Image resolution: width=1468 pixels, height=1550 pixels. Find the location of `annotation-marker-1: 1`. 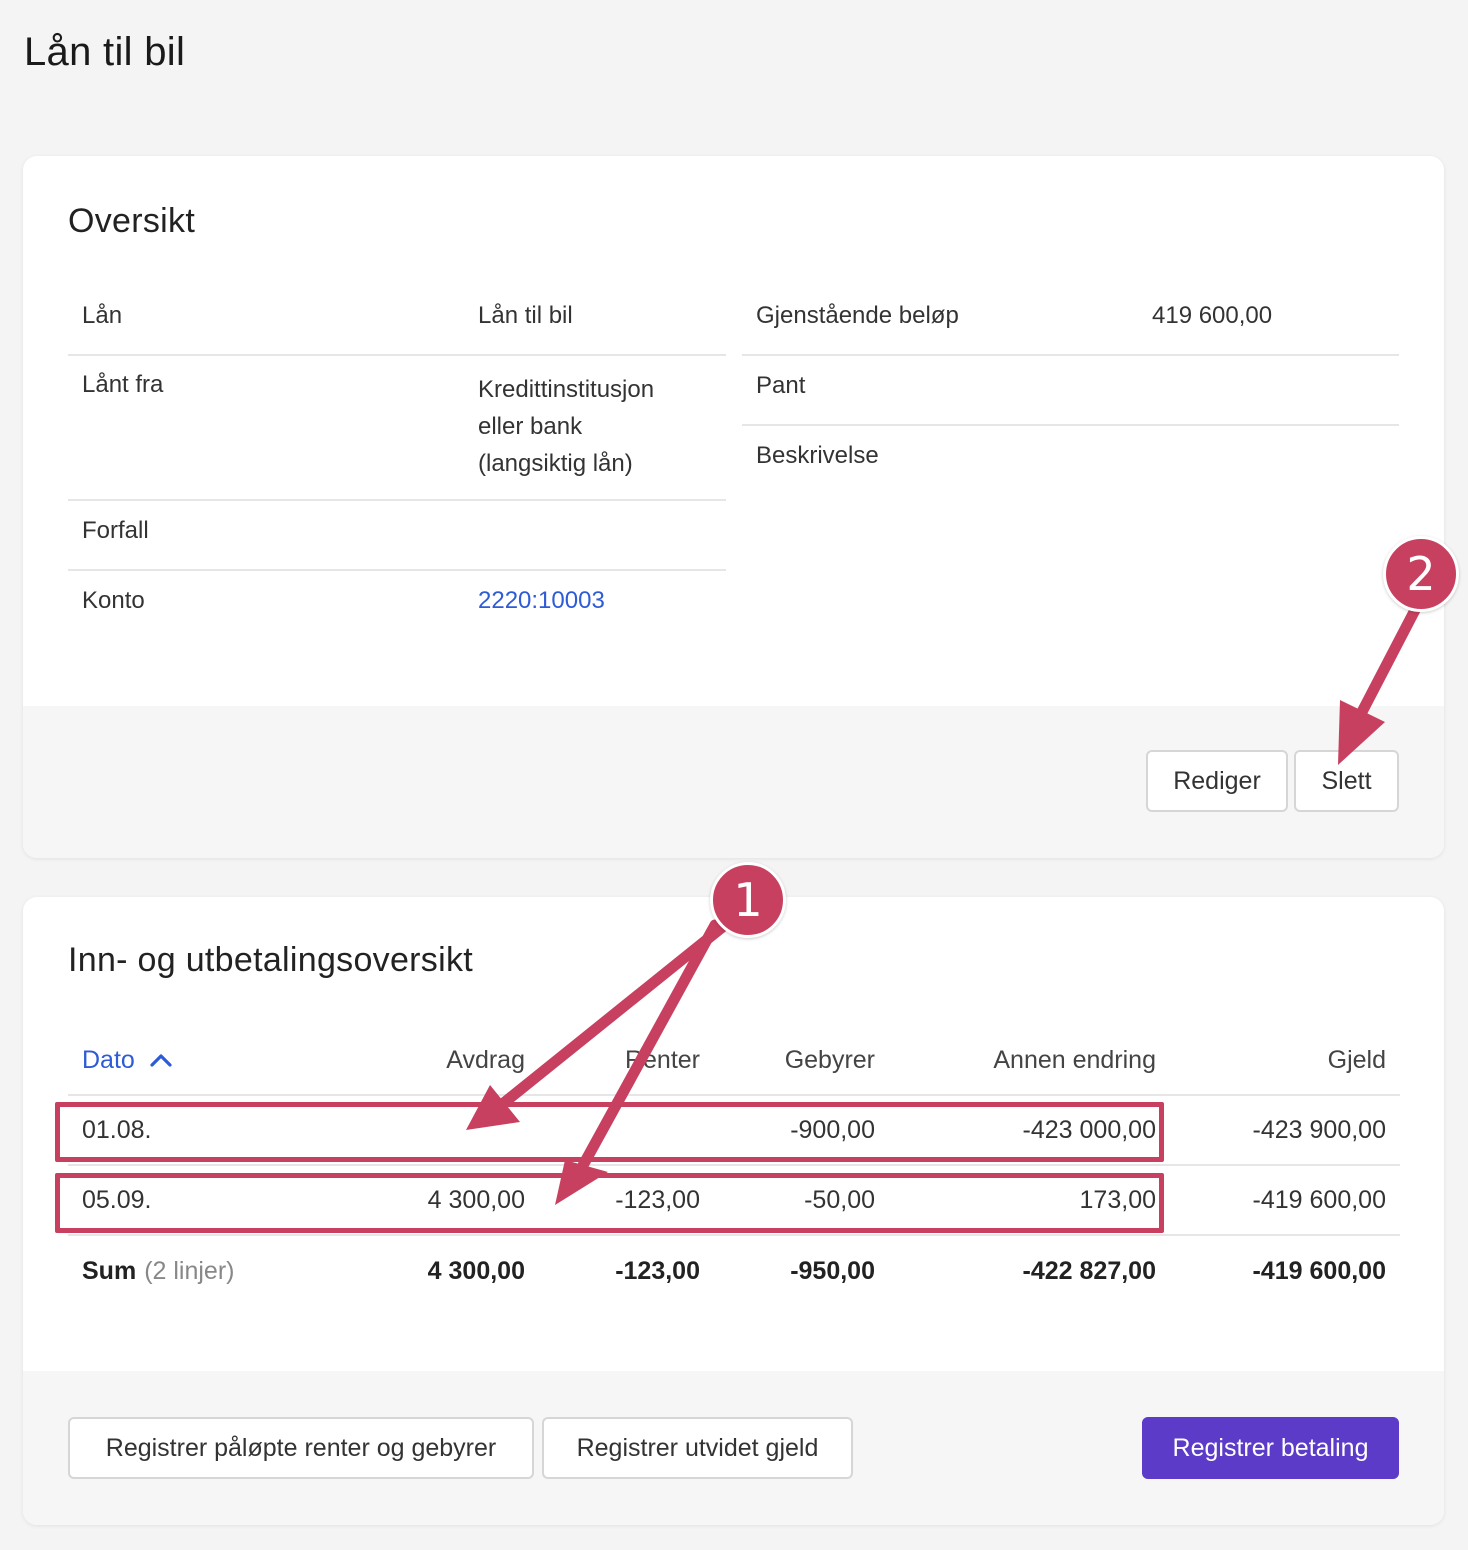

annotation-marker-1: 1 is located at coordinates (748, 900).